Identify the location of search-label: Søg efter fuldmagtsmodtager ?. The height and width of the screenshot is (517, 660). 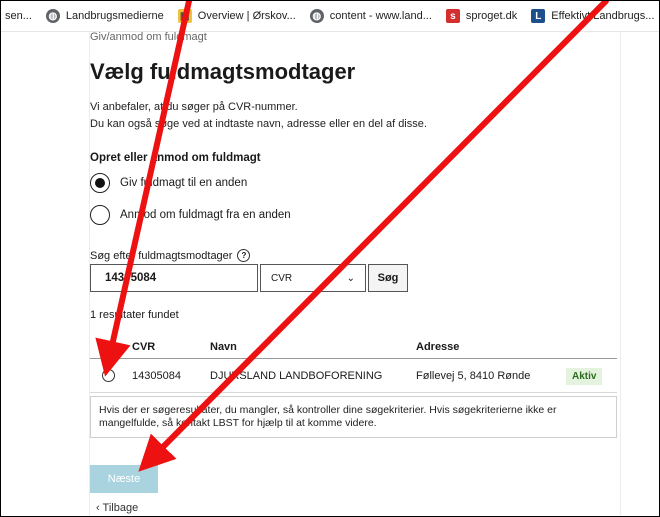
(170, 255).